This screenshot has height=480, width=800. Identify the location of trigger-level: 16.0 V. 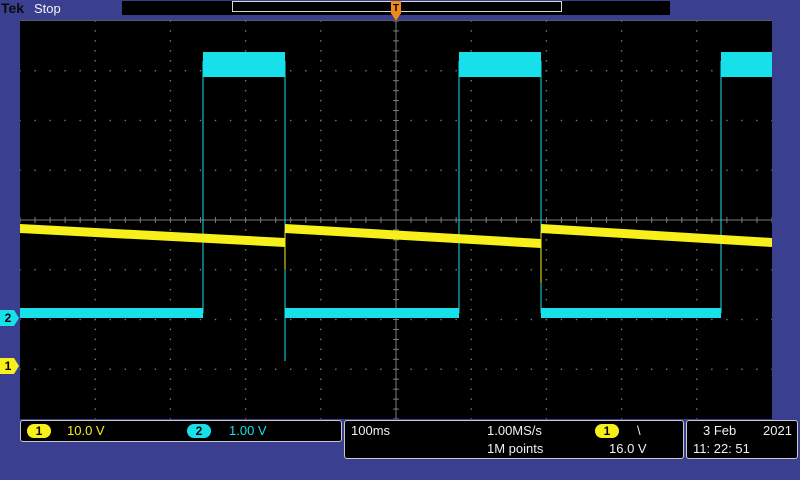
(628, 449).